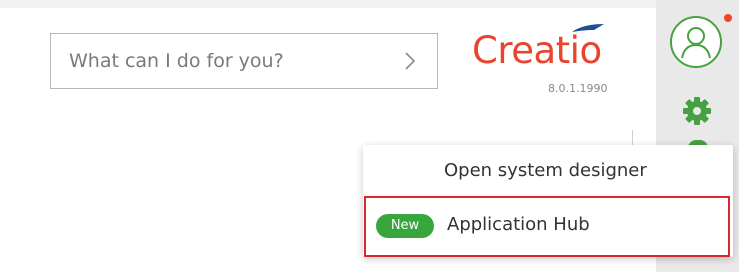  What do you see at coordinates (221, 61) in the screenshot?
I see `command-input` at bounding box center [221, 61].